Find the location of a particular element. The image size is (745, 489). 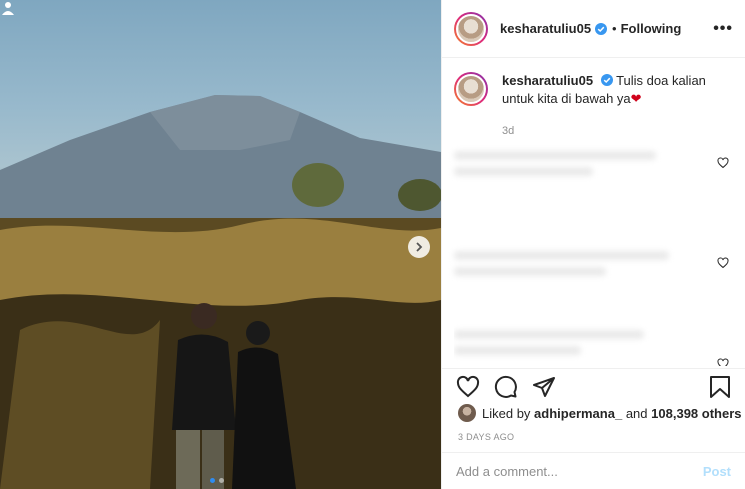

more-options-button: ••• is located at coordinates (723, 29).